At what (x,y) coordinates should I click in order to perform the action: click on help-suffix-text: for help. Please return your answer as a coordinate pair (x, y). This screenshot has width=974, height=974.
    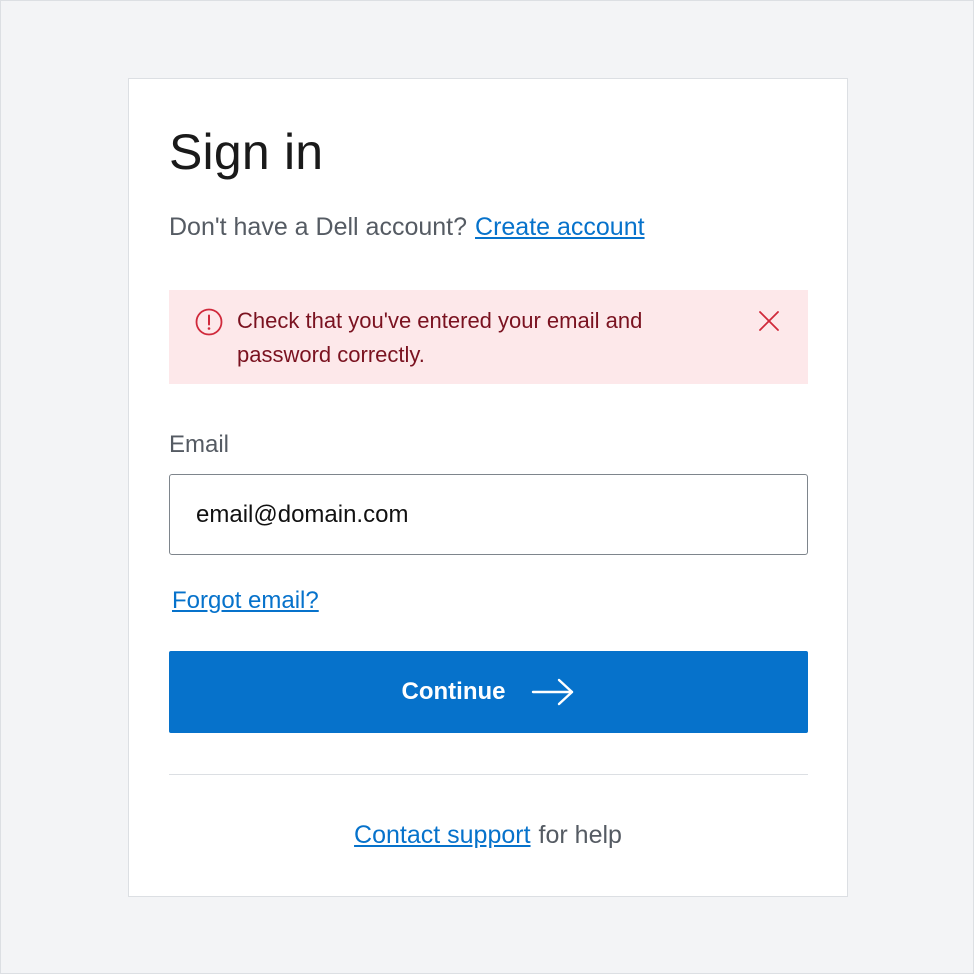
    Looking at the image, I should click on (580, 835).